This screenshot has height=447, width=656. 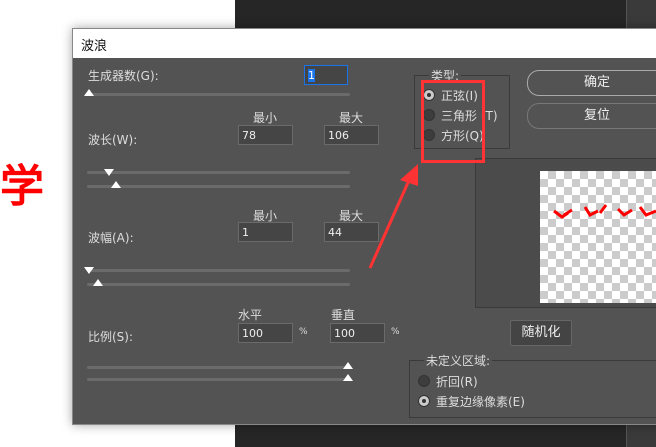 What do you see at coordinates (364, 43) in the screenshot?
I see `dialog-title: 波浪` at bounding box center [364, 43].